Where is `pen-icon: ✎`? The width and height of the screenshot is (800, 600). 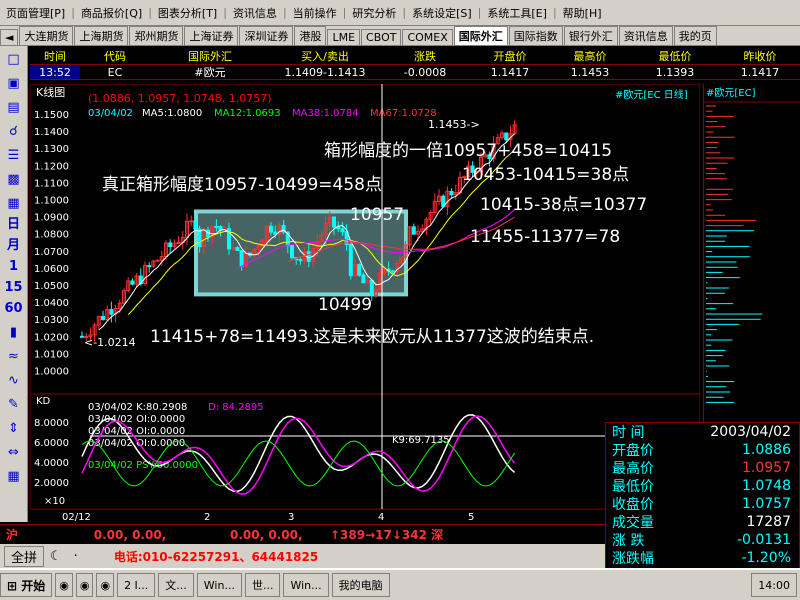
pen-icon: ✎ is located at coordinates (14, 405).